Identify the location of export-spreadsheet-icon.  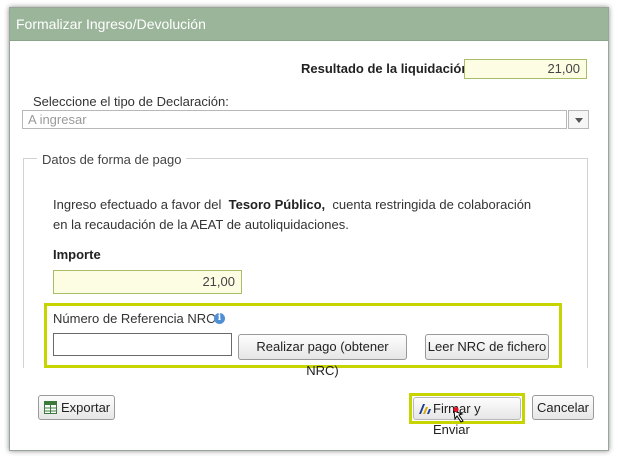
(50, 407).